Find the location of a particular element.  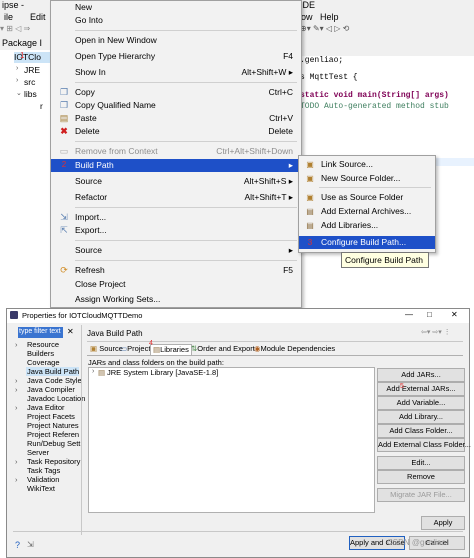

menu-item-open-type-hierarchy: Open Type Hierarchy F4 is located at coordinates (176, 56).